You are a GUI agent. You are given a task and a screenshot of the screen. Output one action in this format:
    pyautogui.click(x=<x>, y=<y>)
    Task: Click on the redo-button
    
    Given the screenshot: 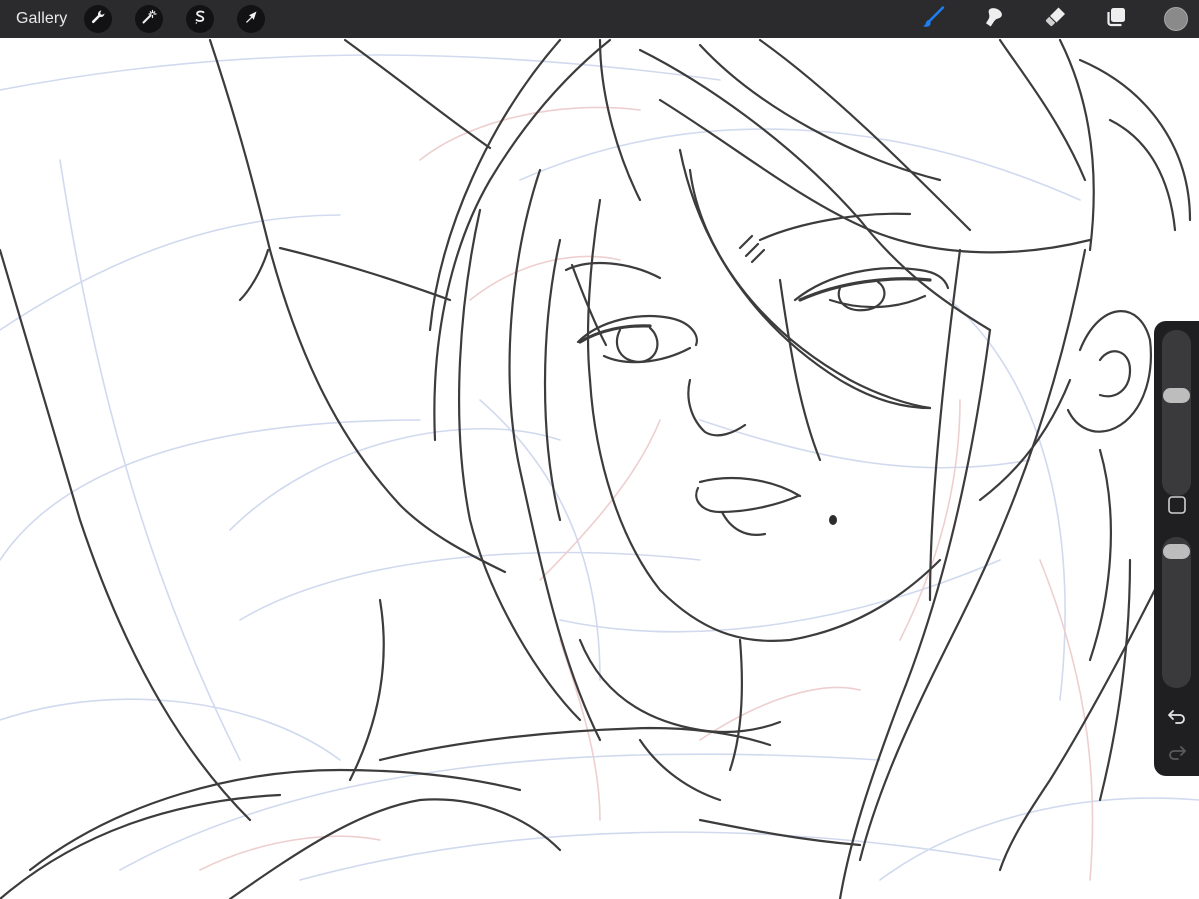 What is the action you would take?
    pyautogui.click(x=1177, y=754)
    